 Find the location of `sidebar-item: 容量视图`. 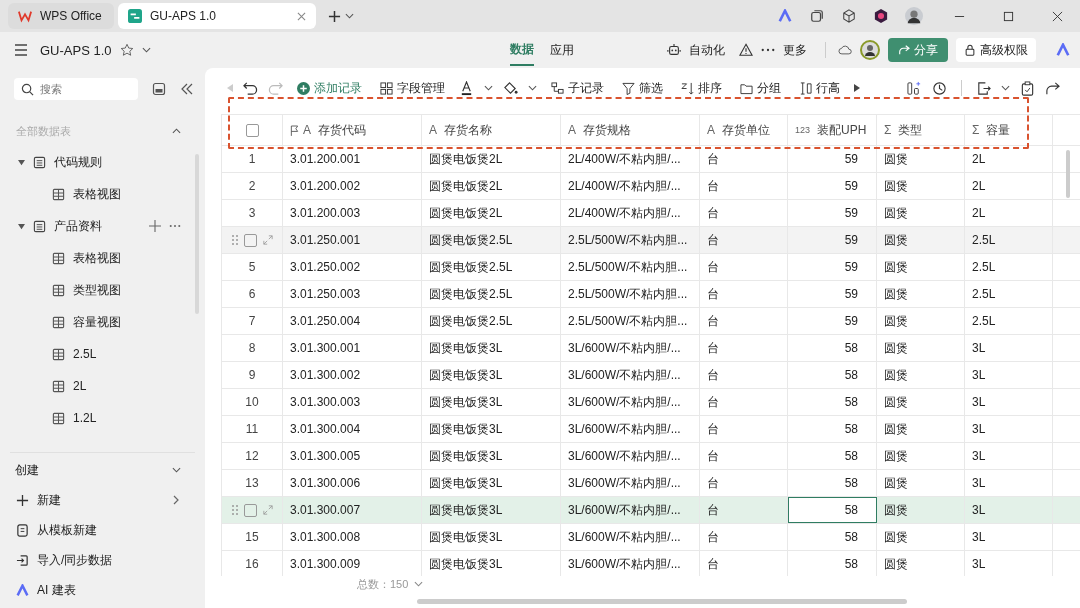

sidebar-item: 容量视图 is located at coordinates (102, 322).